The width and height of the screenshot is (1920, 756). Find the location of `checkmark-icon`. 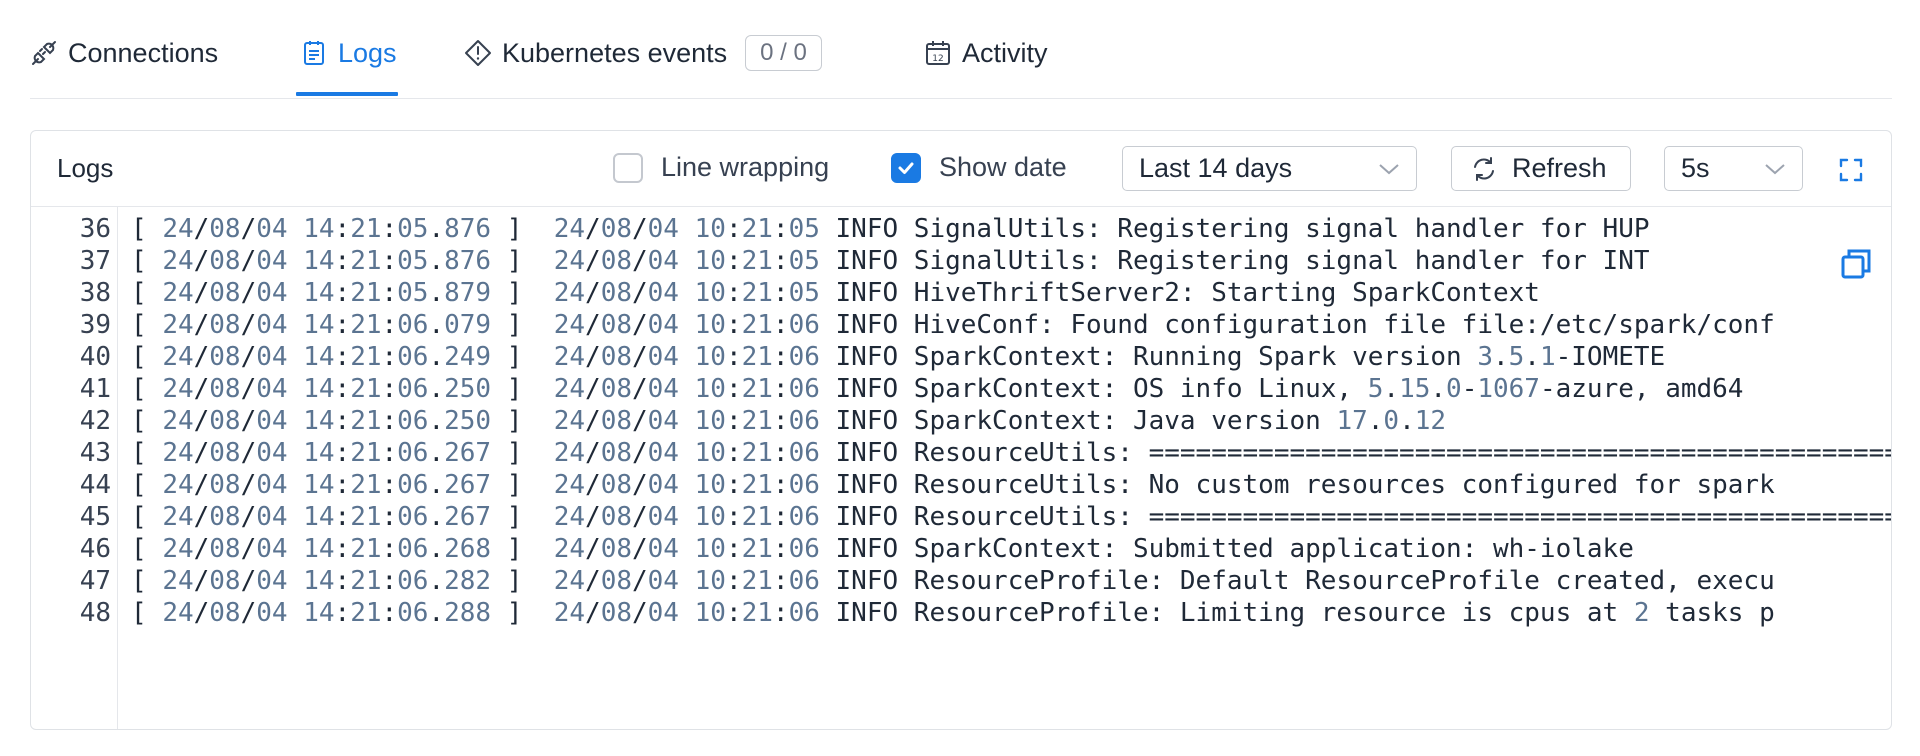

checkmark-icon is located at coordinates (906, 168).